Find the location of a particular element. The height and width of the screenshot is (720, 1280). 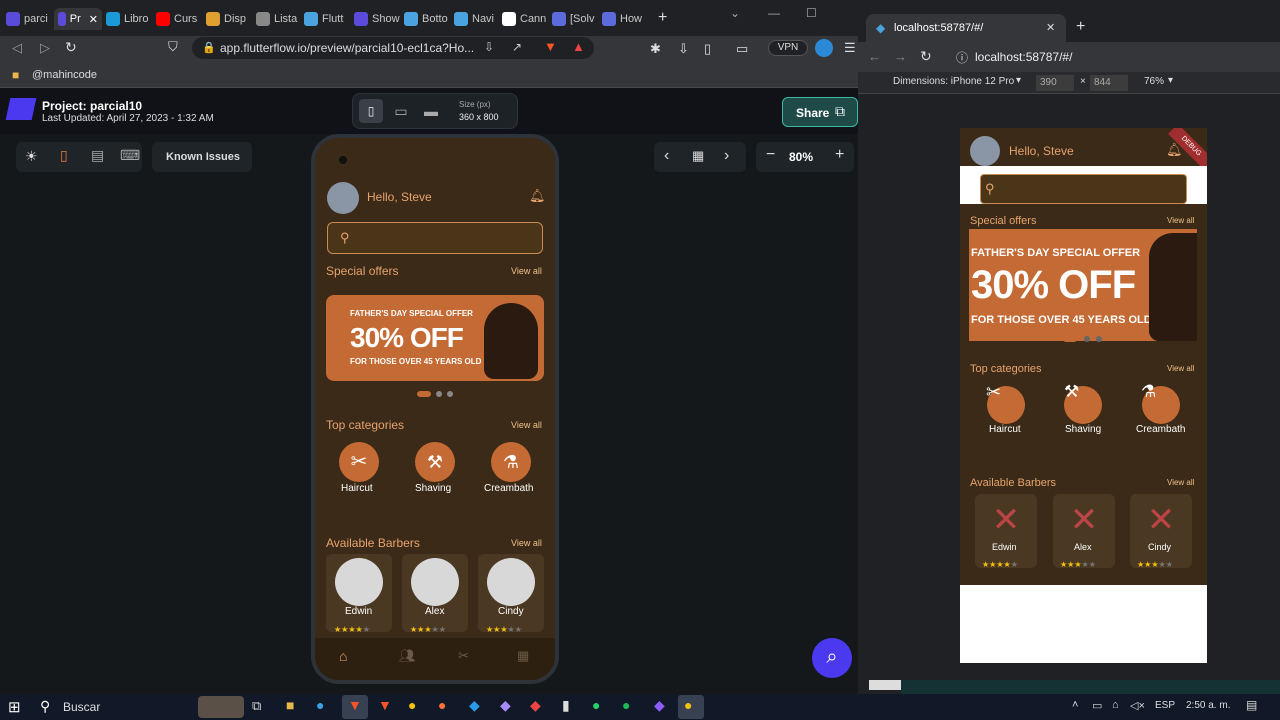

firefox-icon: ● is located at coordinates (442, 705).